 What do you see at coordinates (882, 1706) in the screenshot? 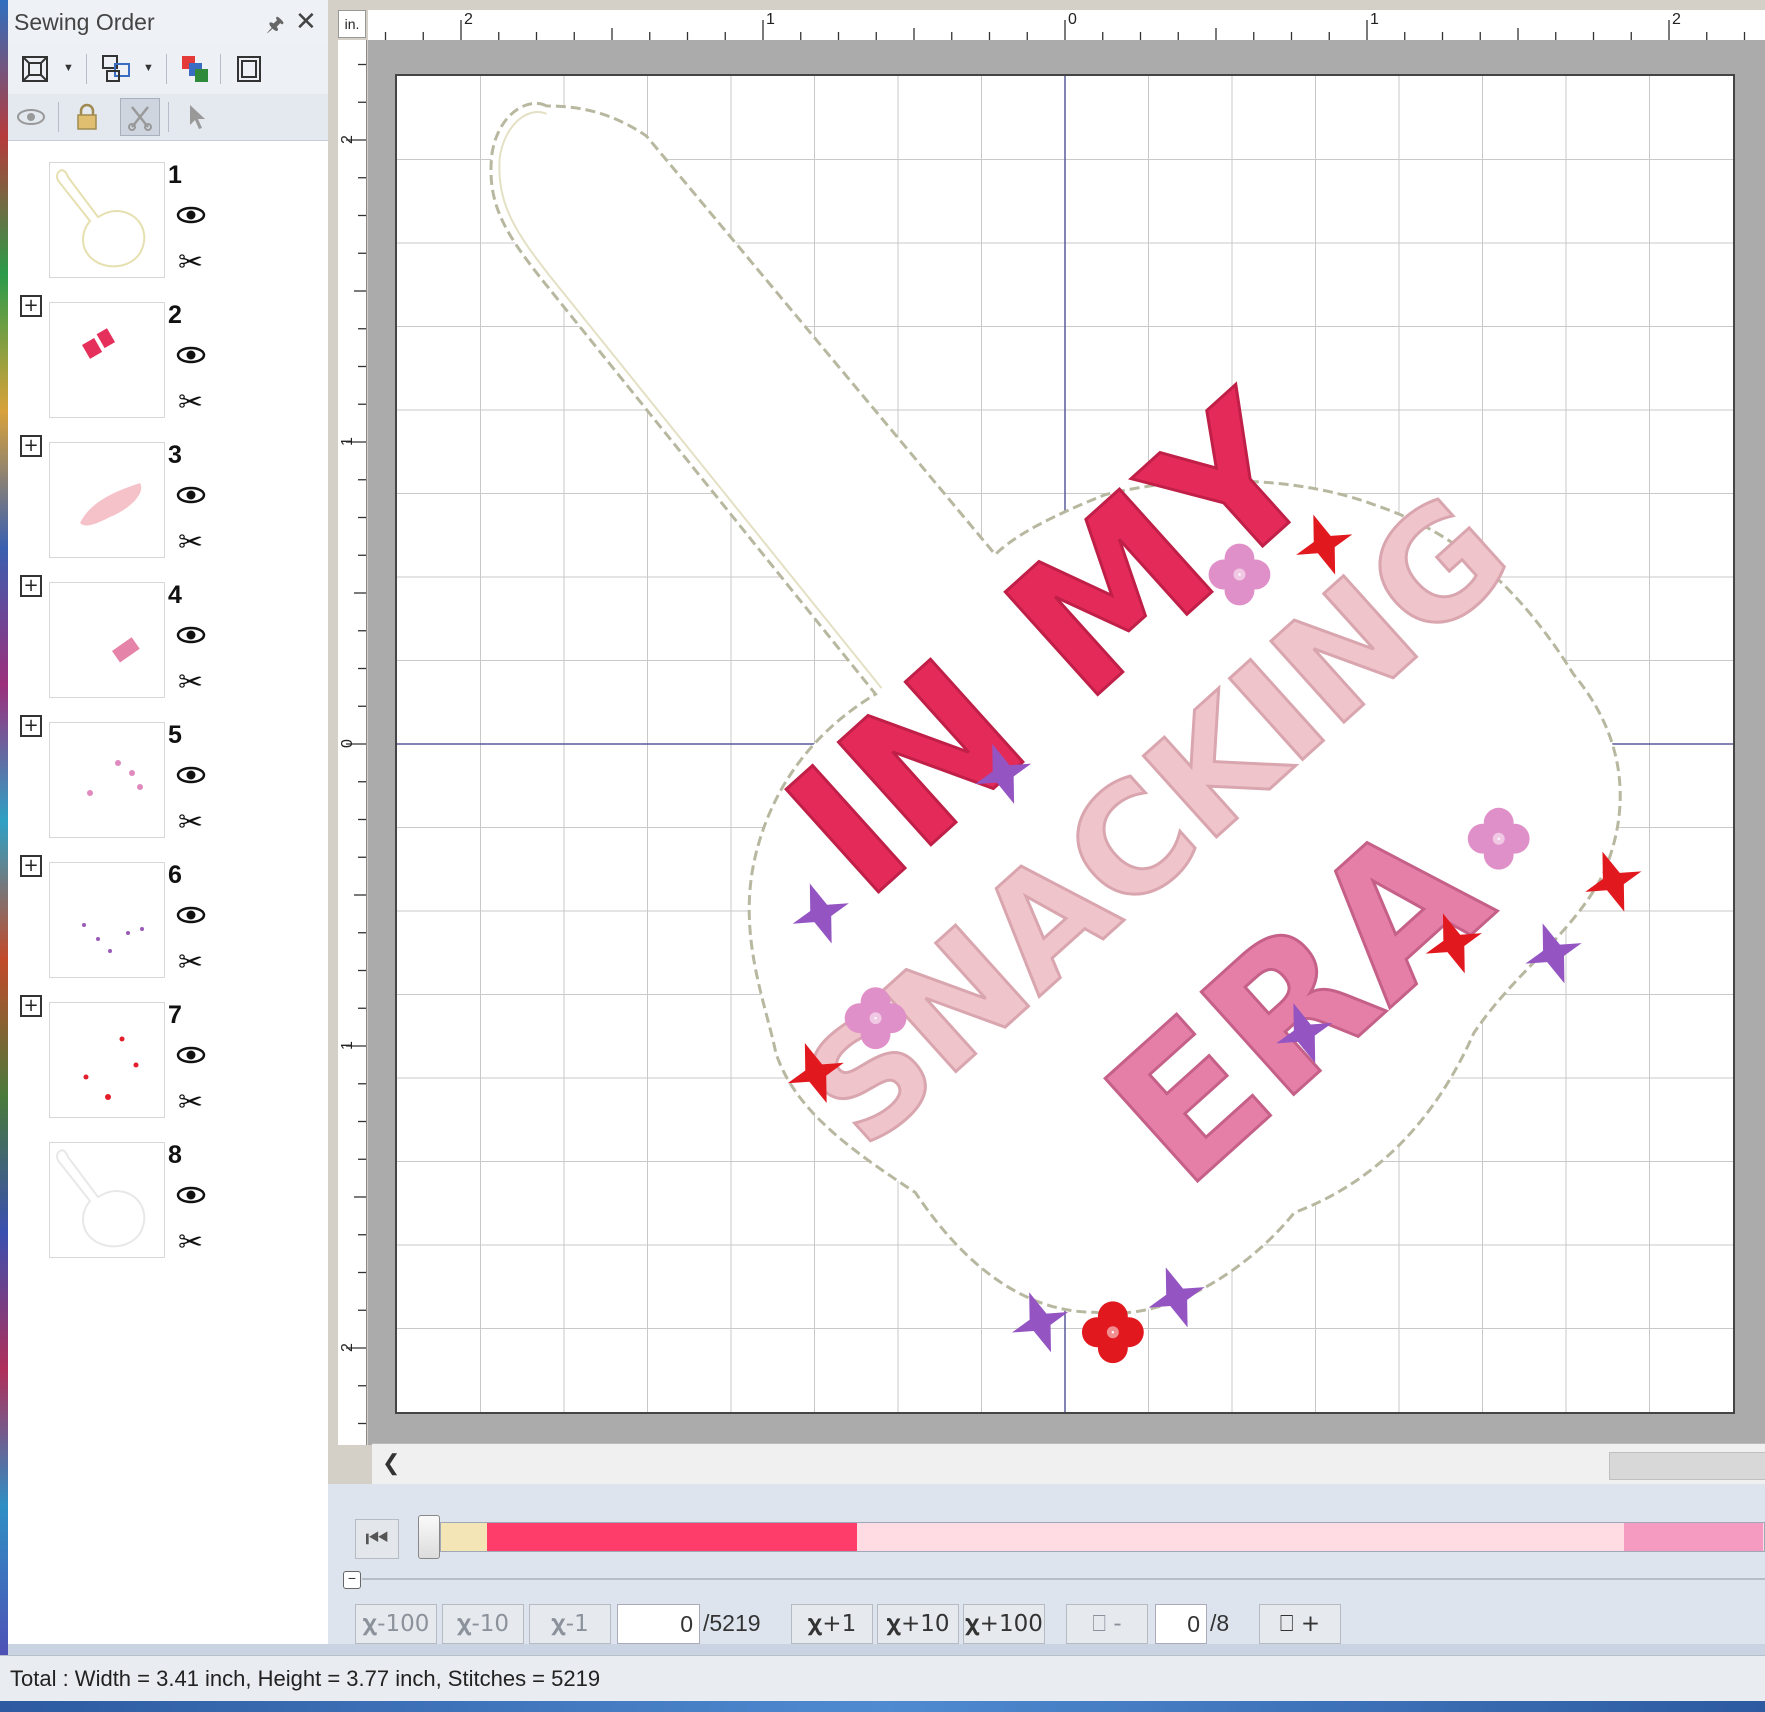
I see `taskbar-strip` at bounding box center [882, 1706].